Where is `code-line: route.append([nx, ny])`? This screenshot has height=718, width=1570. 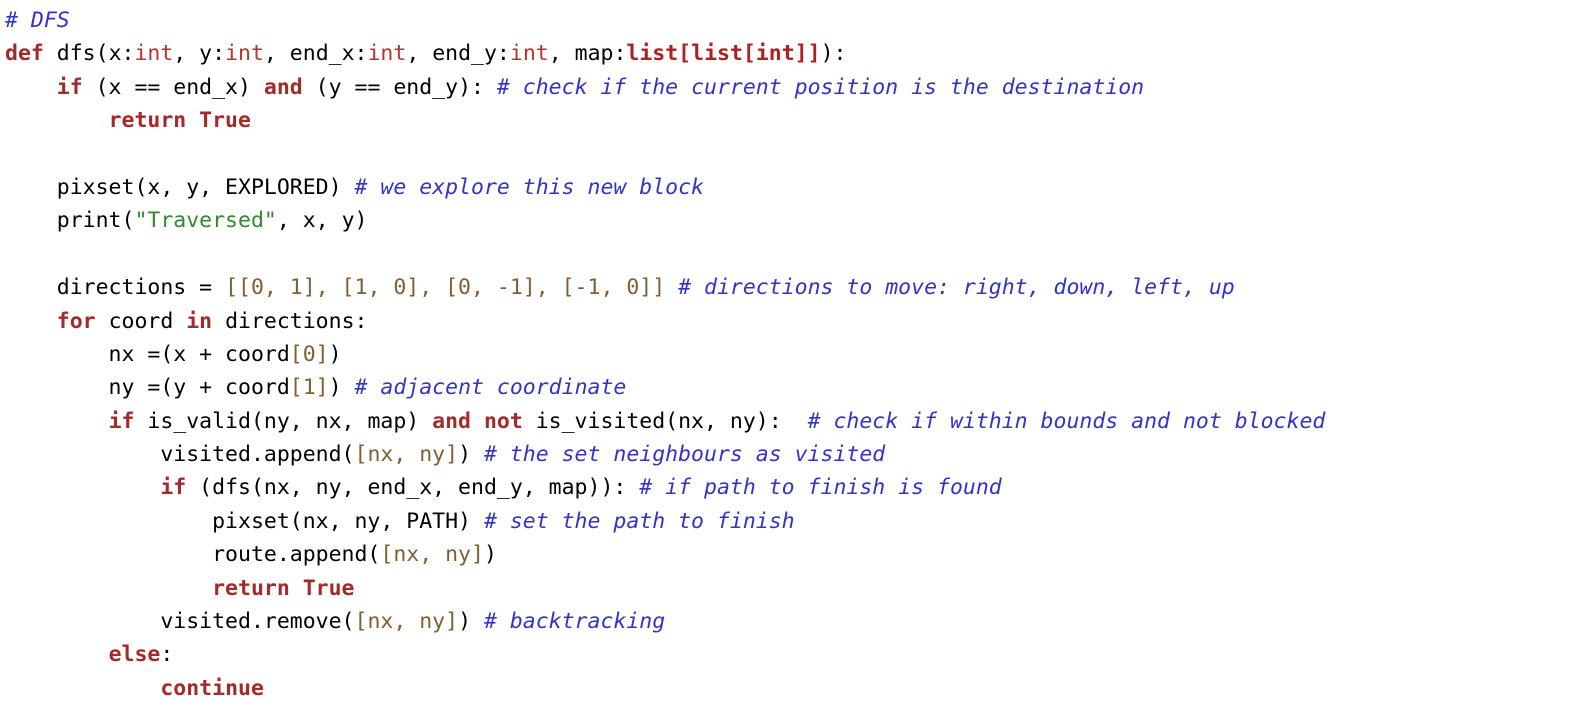 code-line: route.append([nx, ny]) is located at coordinates (787, 554).